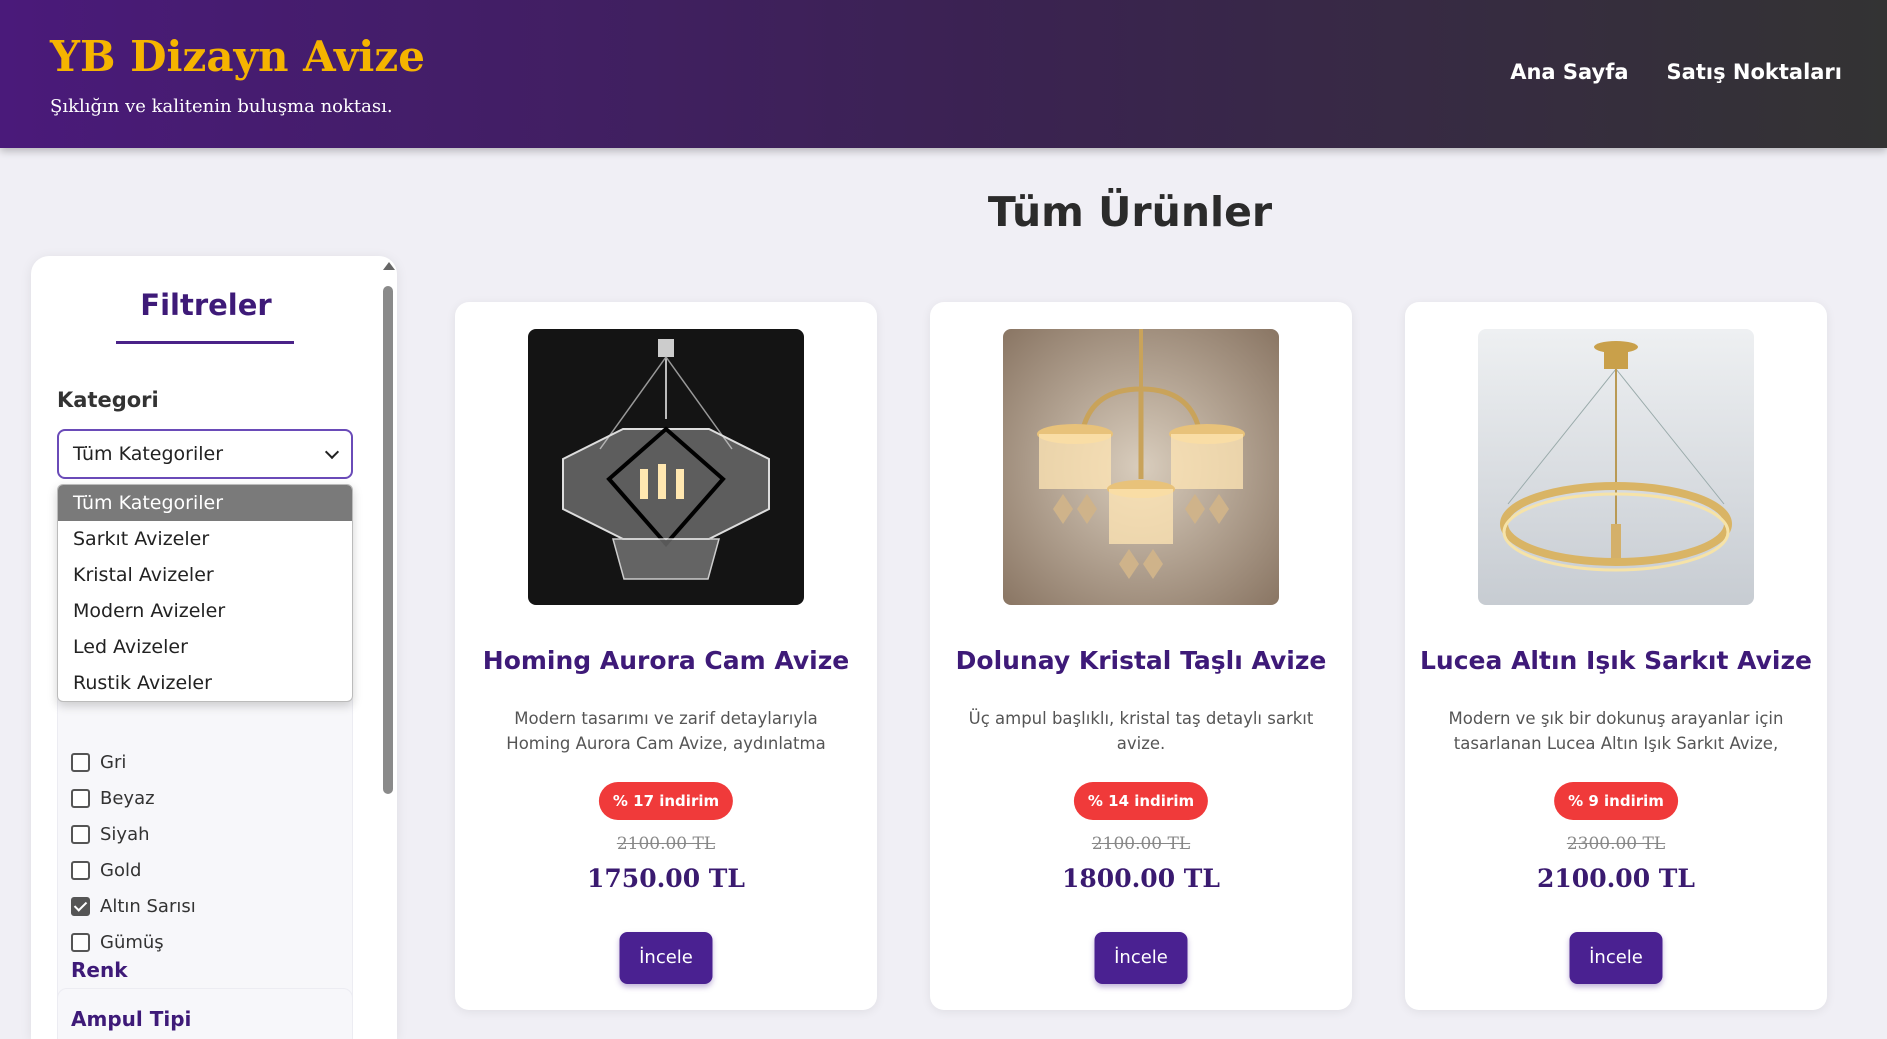 The image size is (1887, 1039). What do you see at coordinates (148, 454) in the screenshot?
I see `category-select-value: Tüm Kategoriler` at bounding box center [148, 454].